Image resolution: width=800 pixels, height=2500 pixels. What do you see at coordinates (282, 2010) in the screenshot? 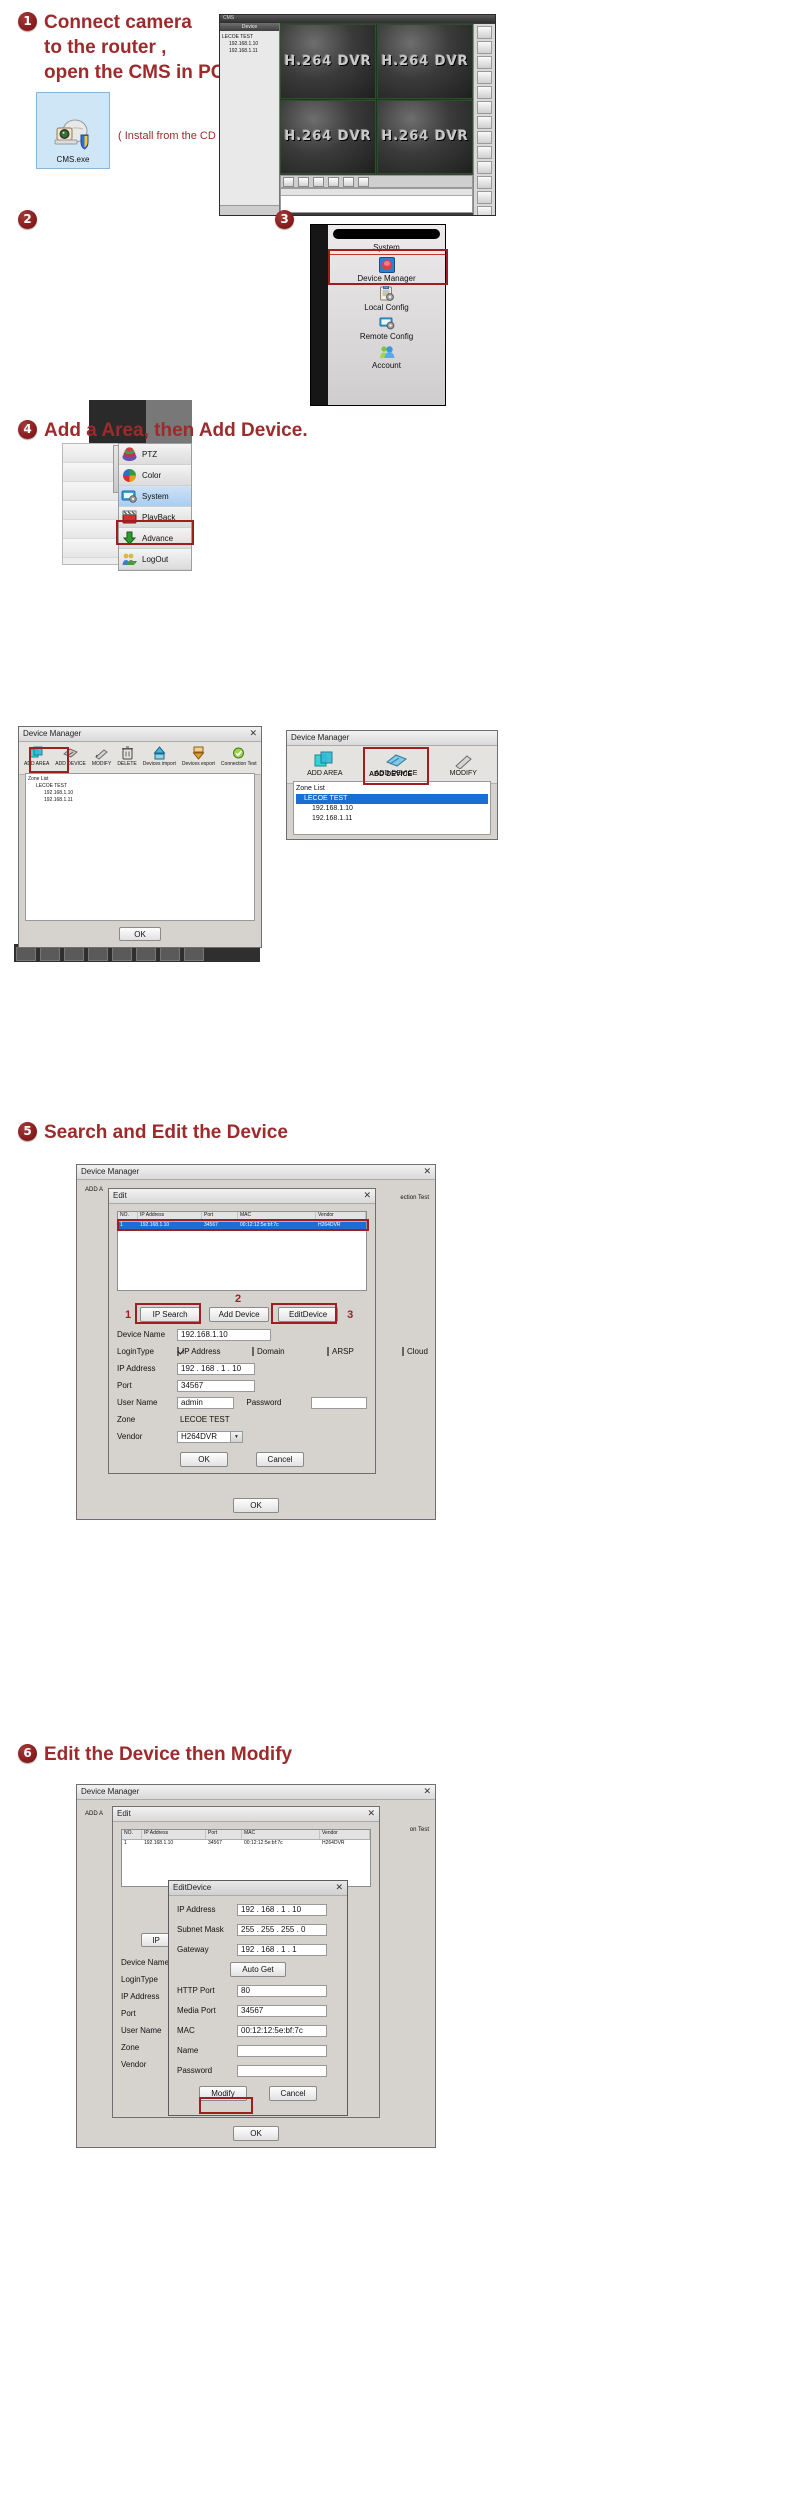
I see `media-port-input: 34567` at bounding box center [282, 2010].